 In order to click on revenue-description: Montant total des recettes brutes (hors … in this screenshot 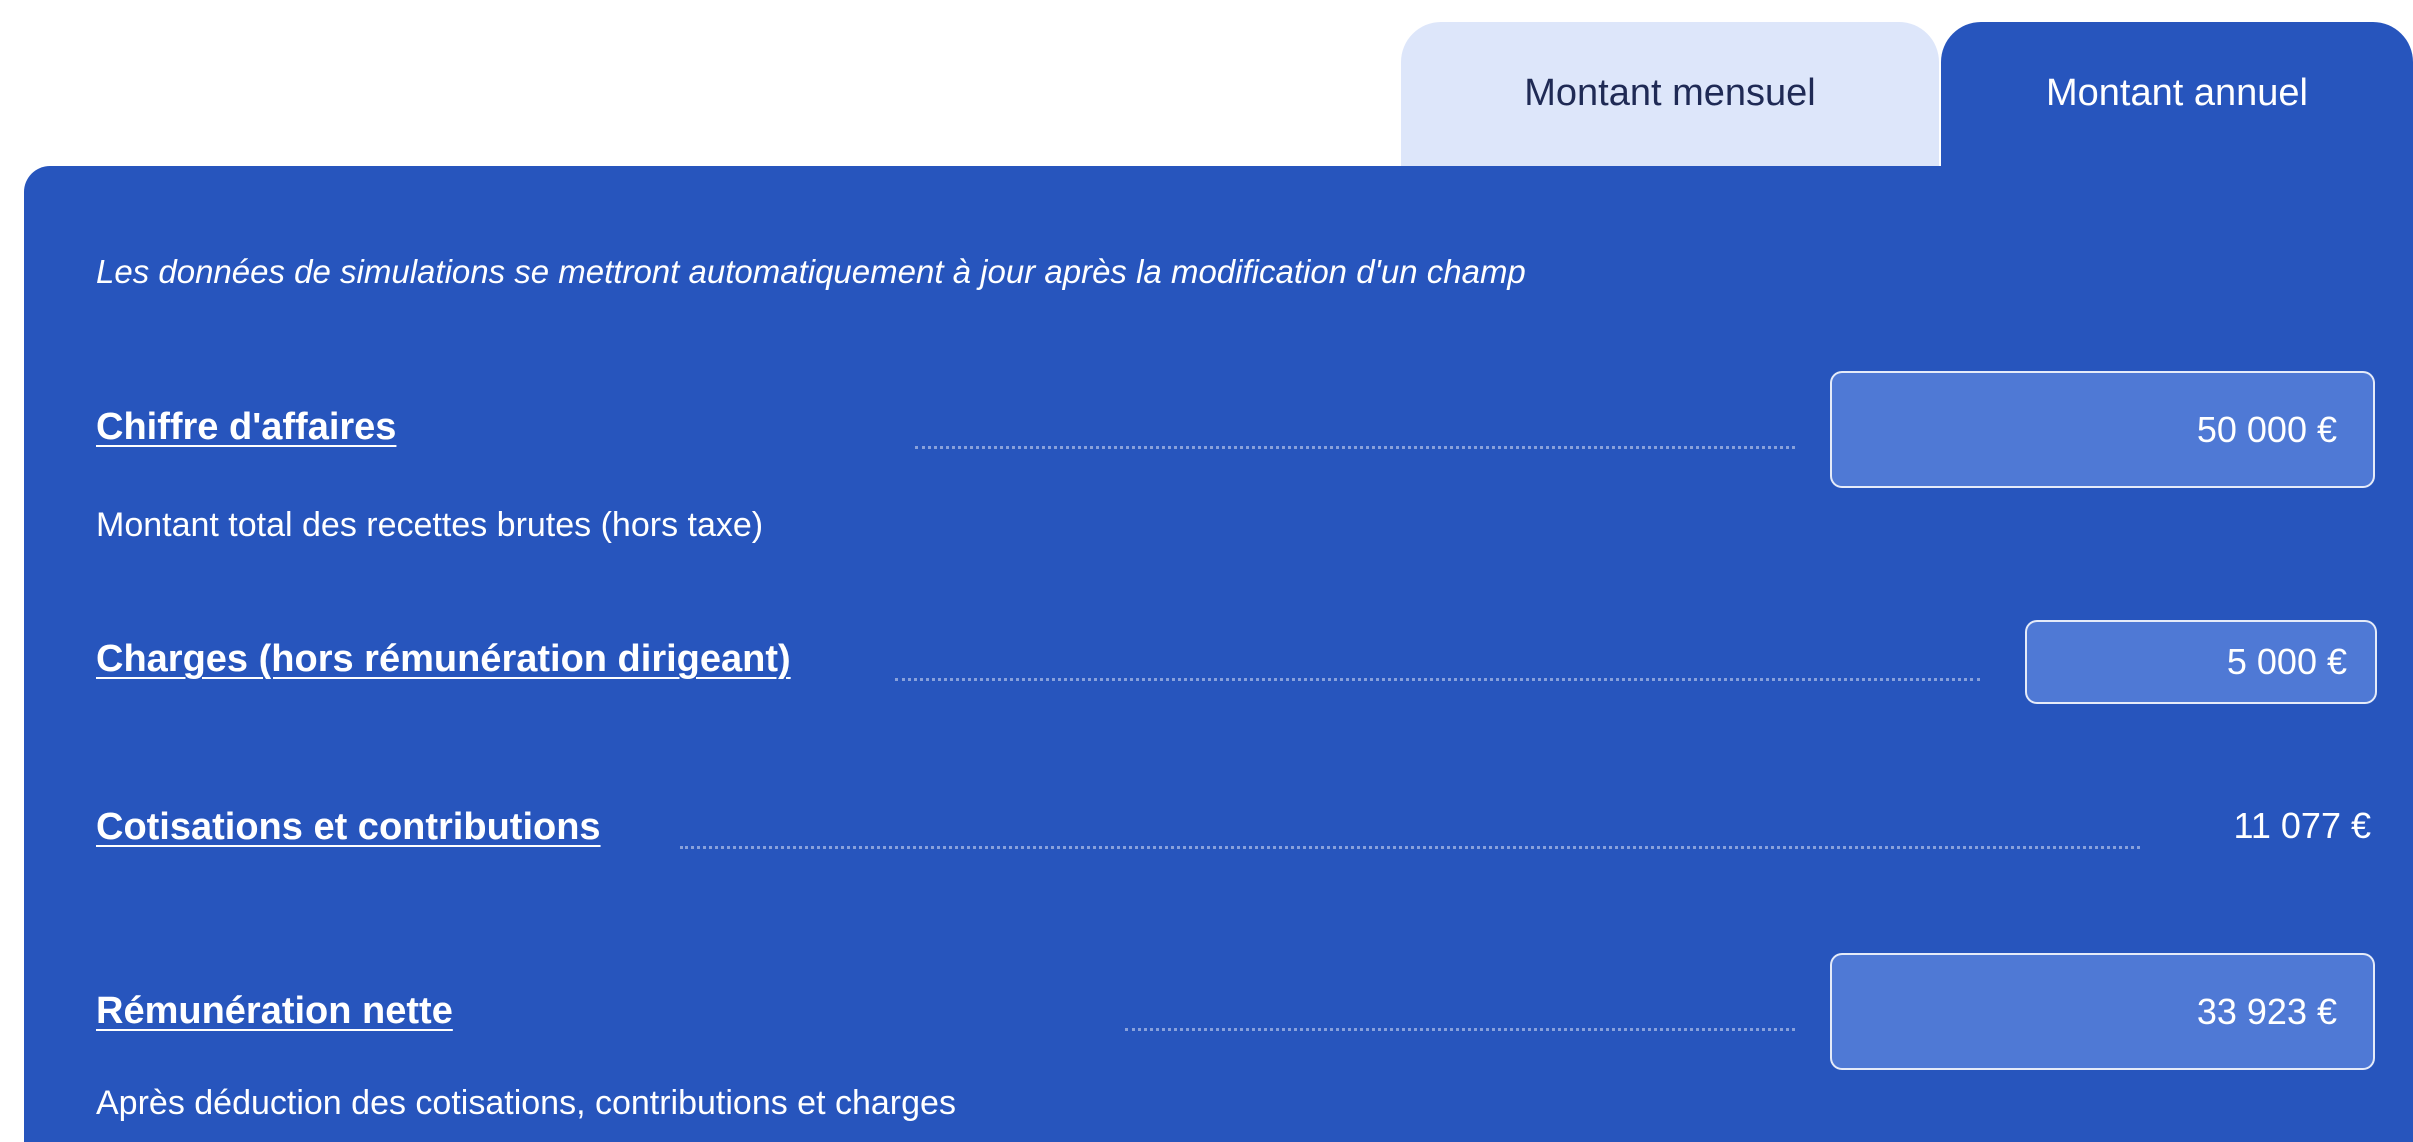, I will do `click(430, 525)`.